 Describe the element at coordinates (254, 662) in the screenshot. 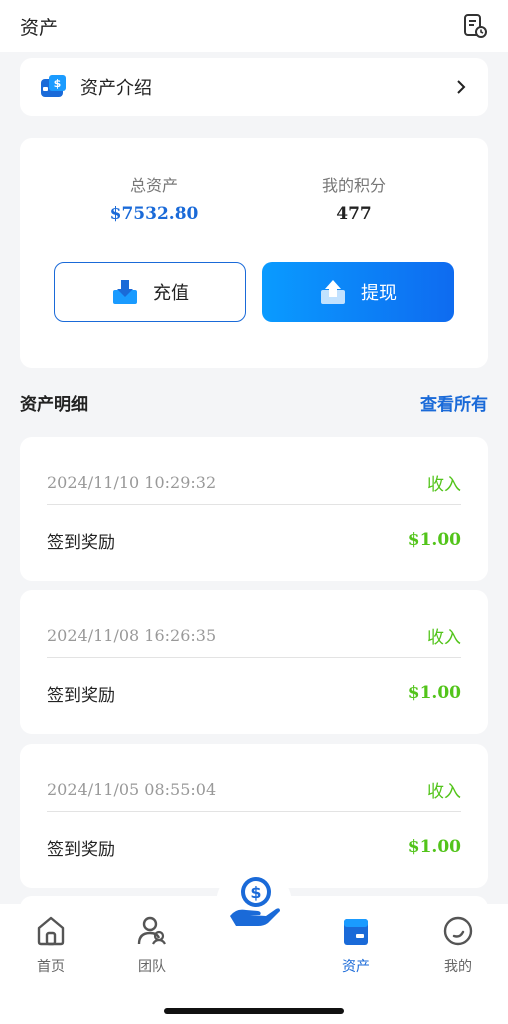

I see `transaction-record: 2024/11/08 16:26:35 收入 签到奖励 $1.00` at that location.